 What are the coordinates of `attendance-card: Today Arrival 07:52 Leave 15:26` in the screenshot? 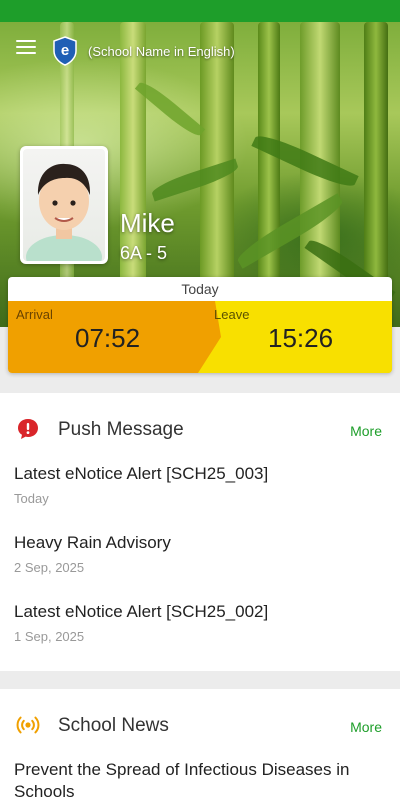 It's located at (200, 325).